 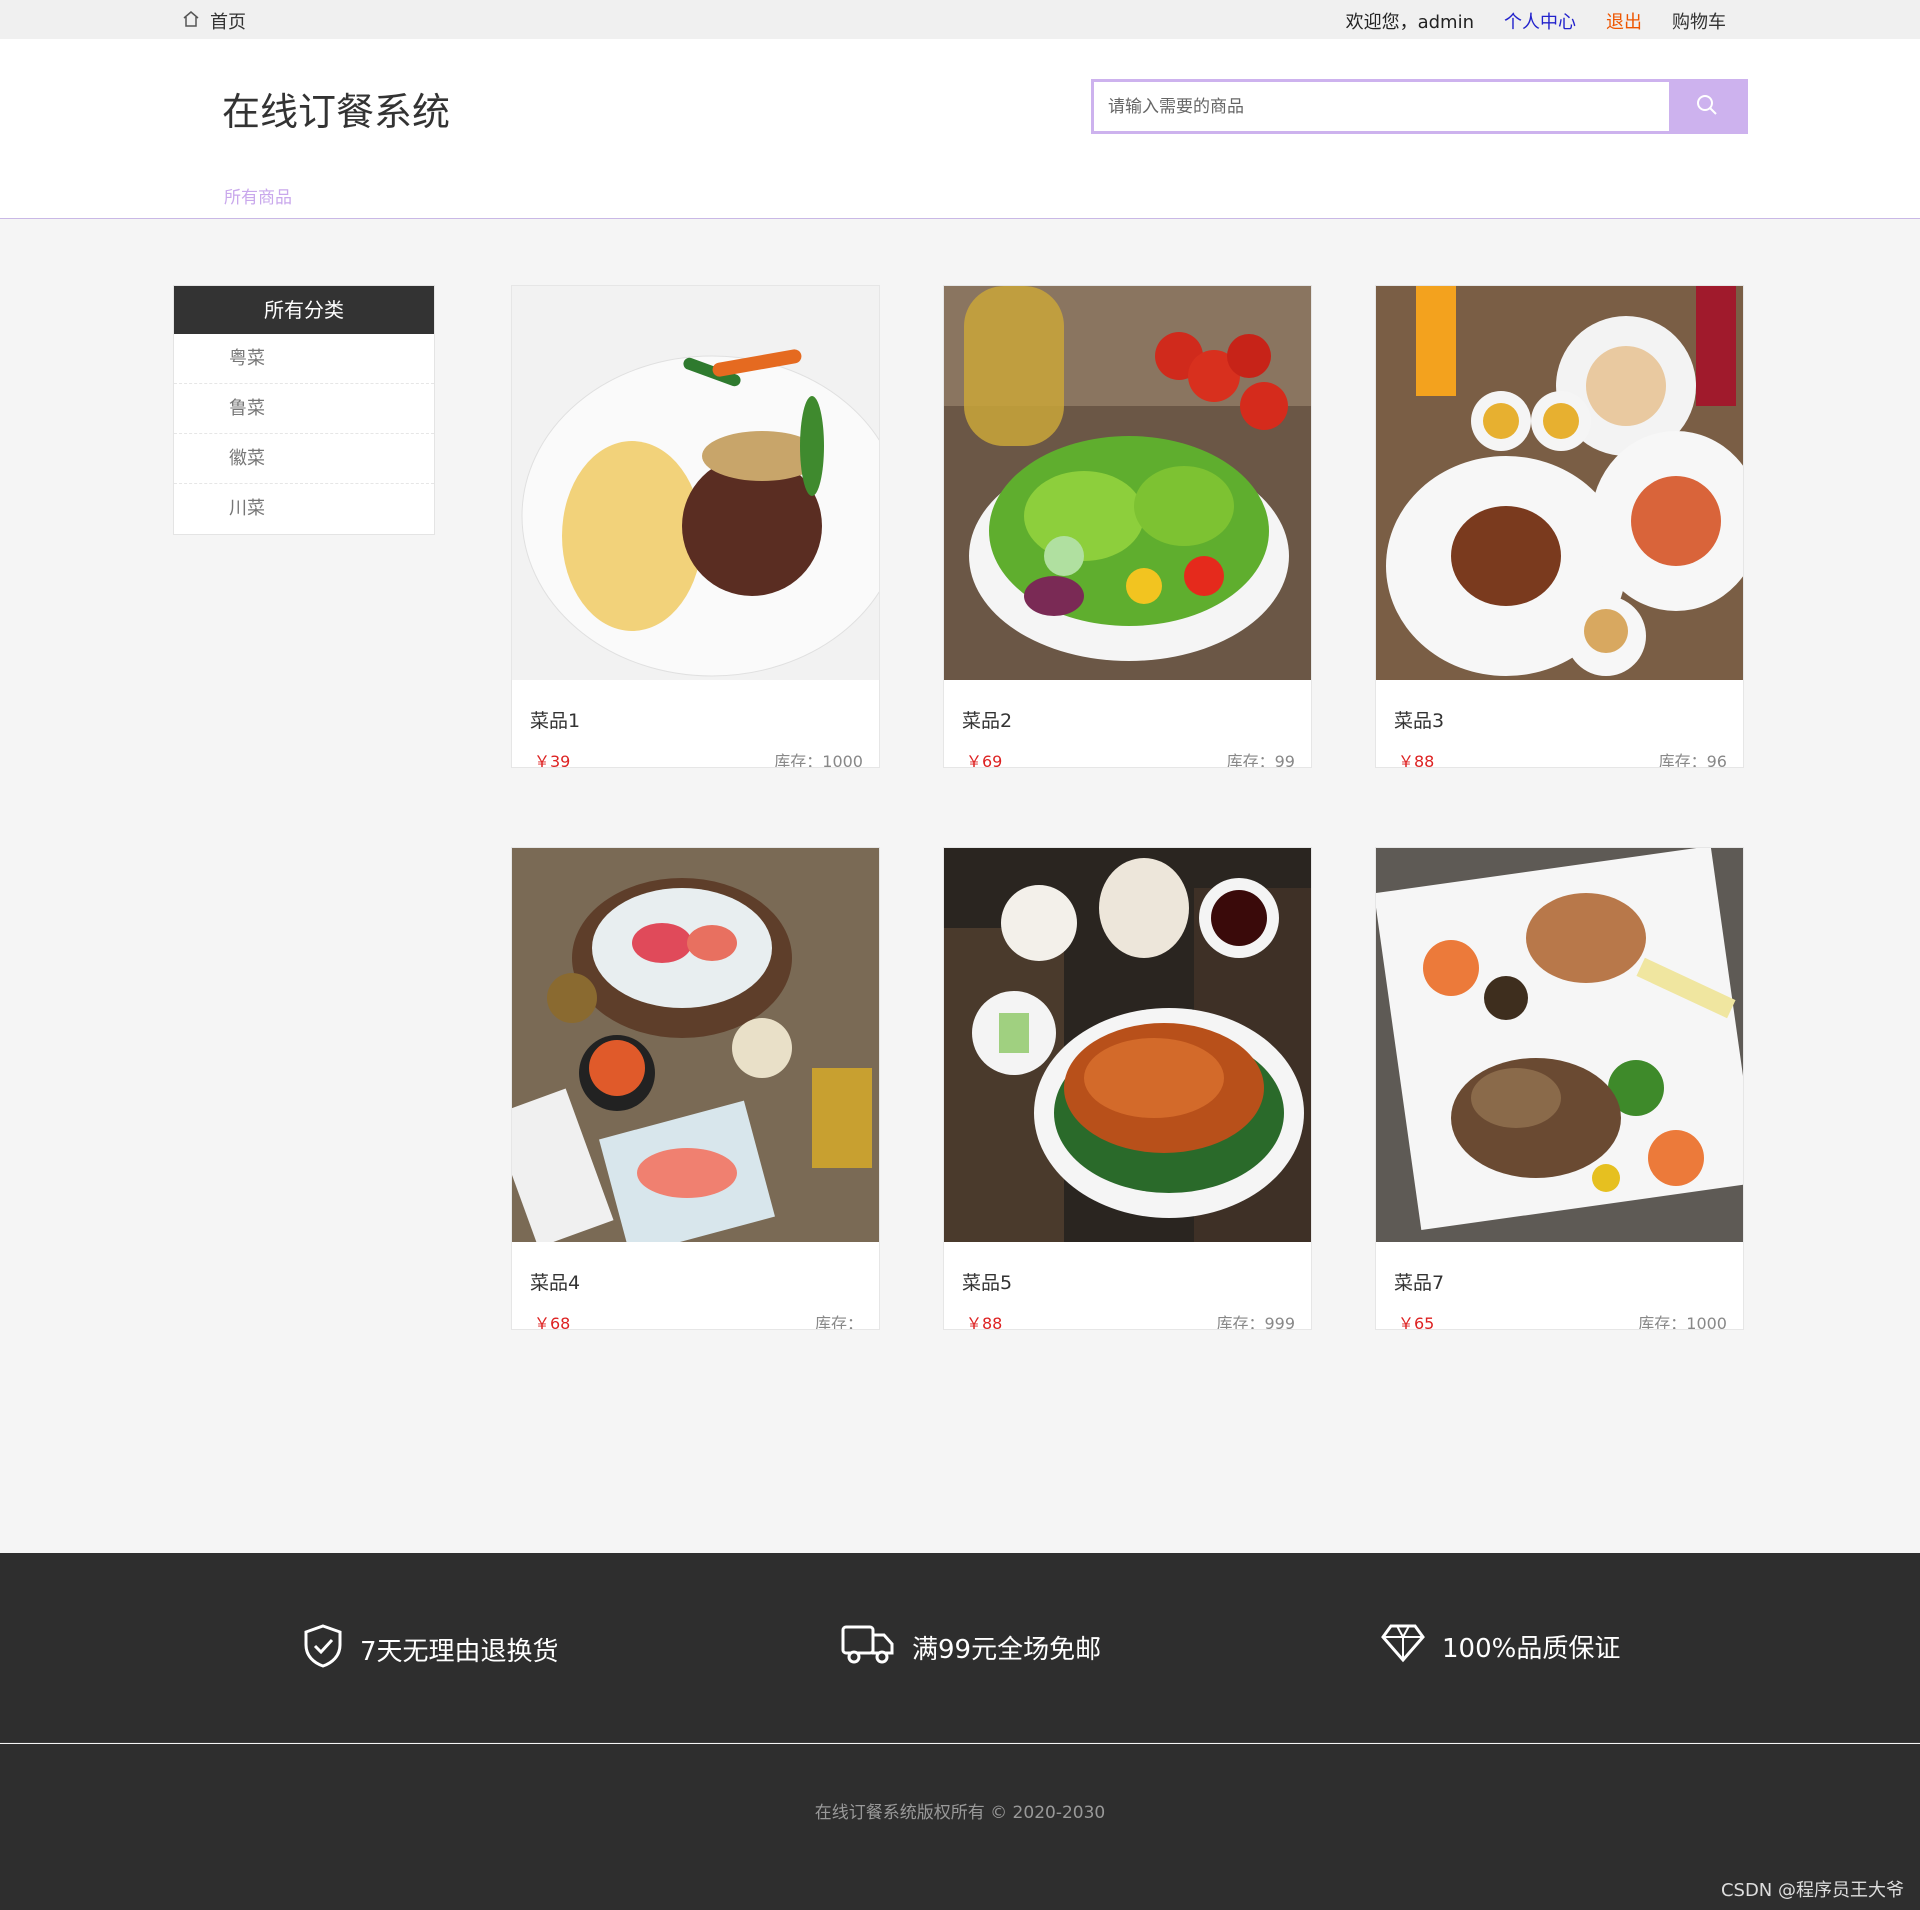 What do you see at coordinates (960, 1813) in the screenshot?
I see `copyright-text: 在线订餐系统版权所有 © 2020-2030` at bounding box center [960, 1813].